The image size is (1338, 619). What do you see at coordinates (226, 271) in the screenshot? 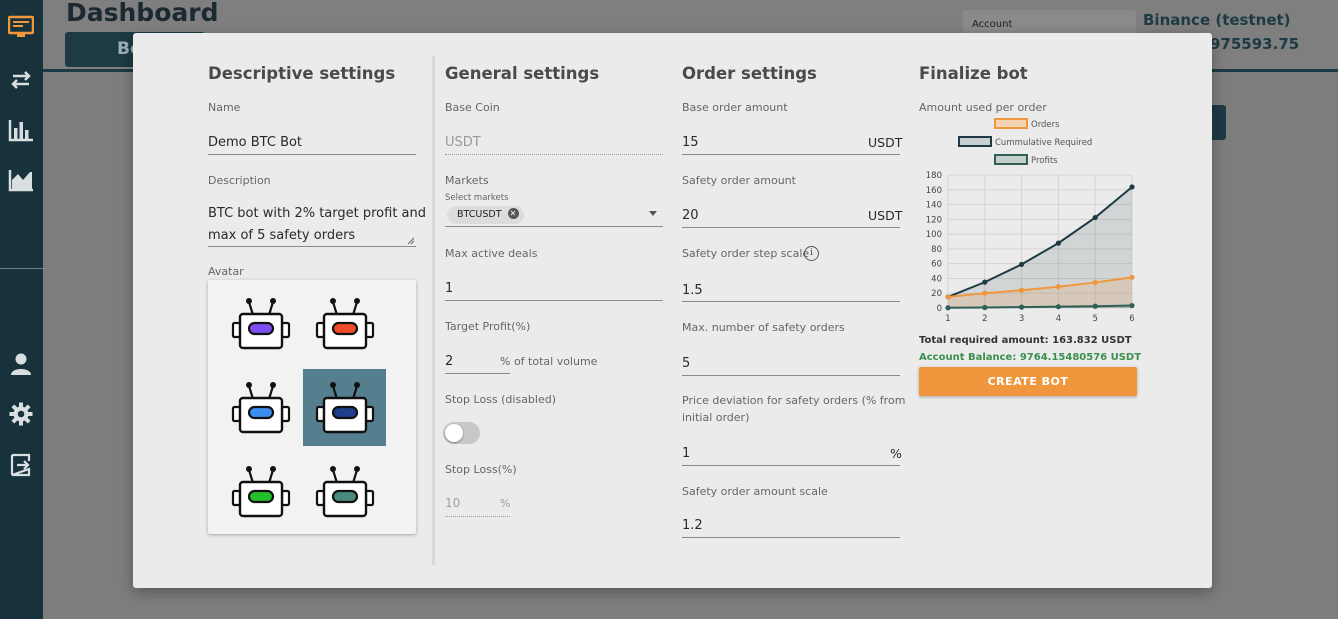
I see `avatar-label: Avatar` at bounding box center [226, 271].